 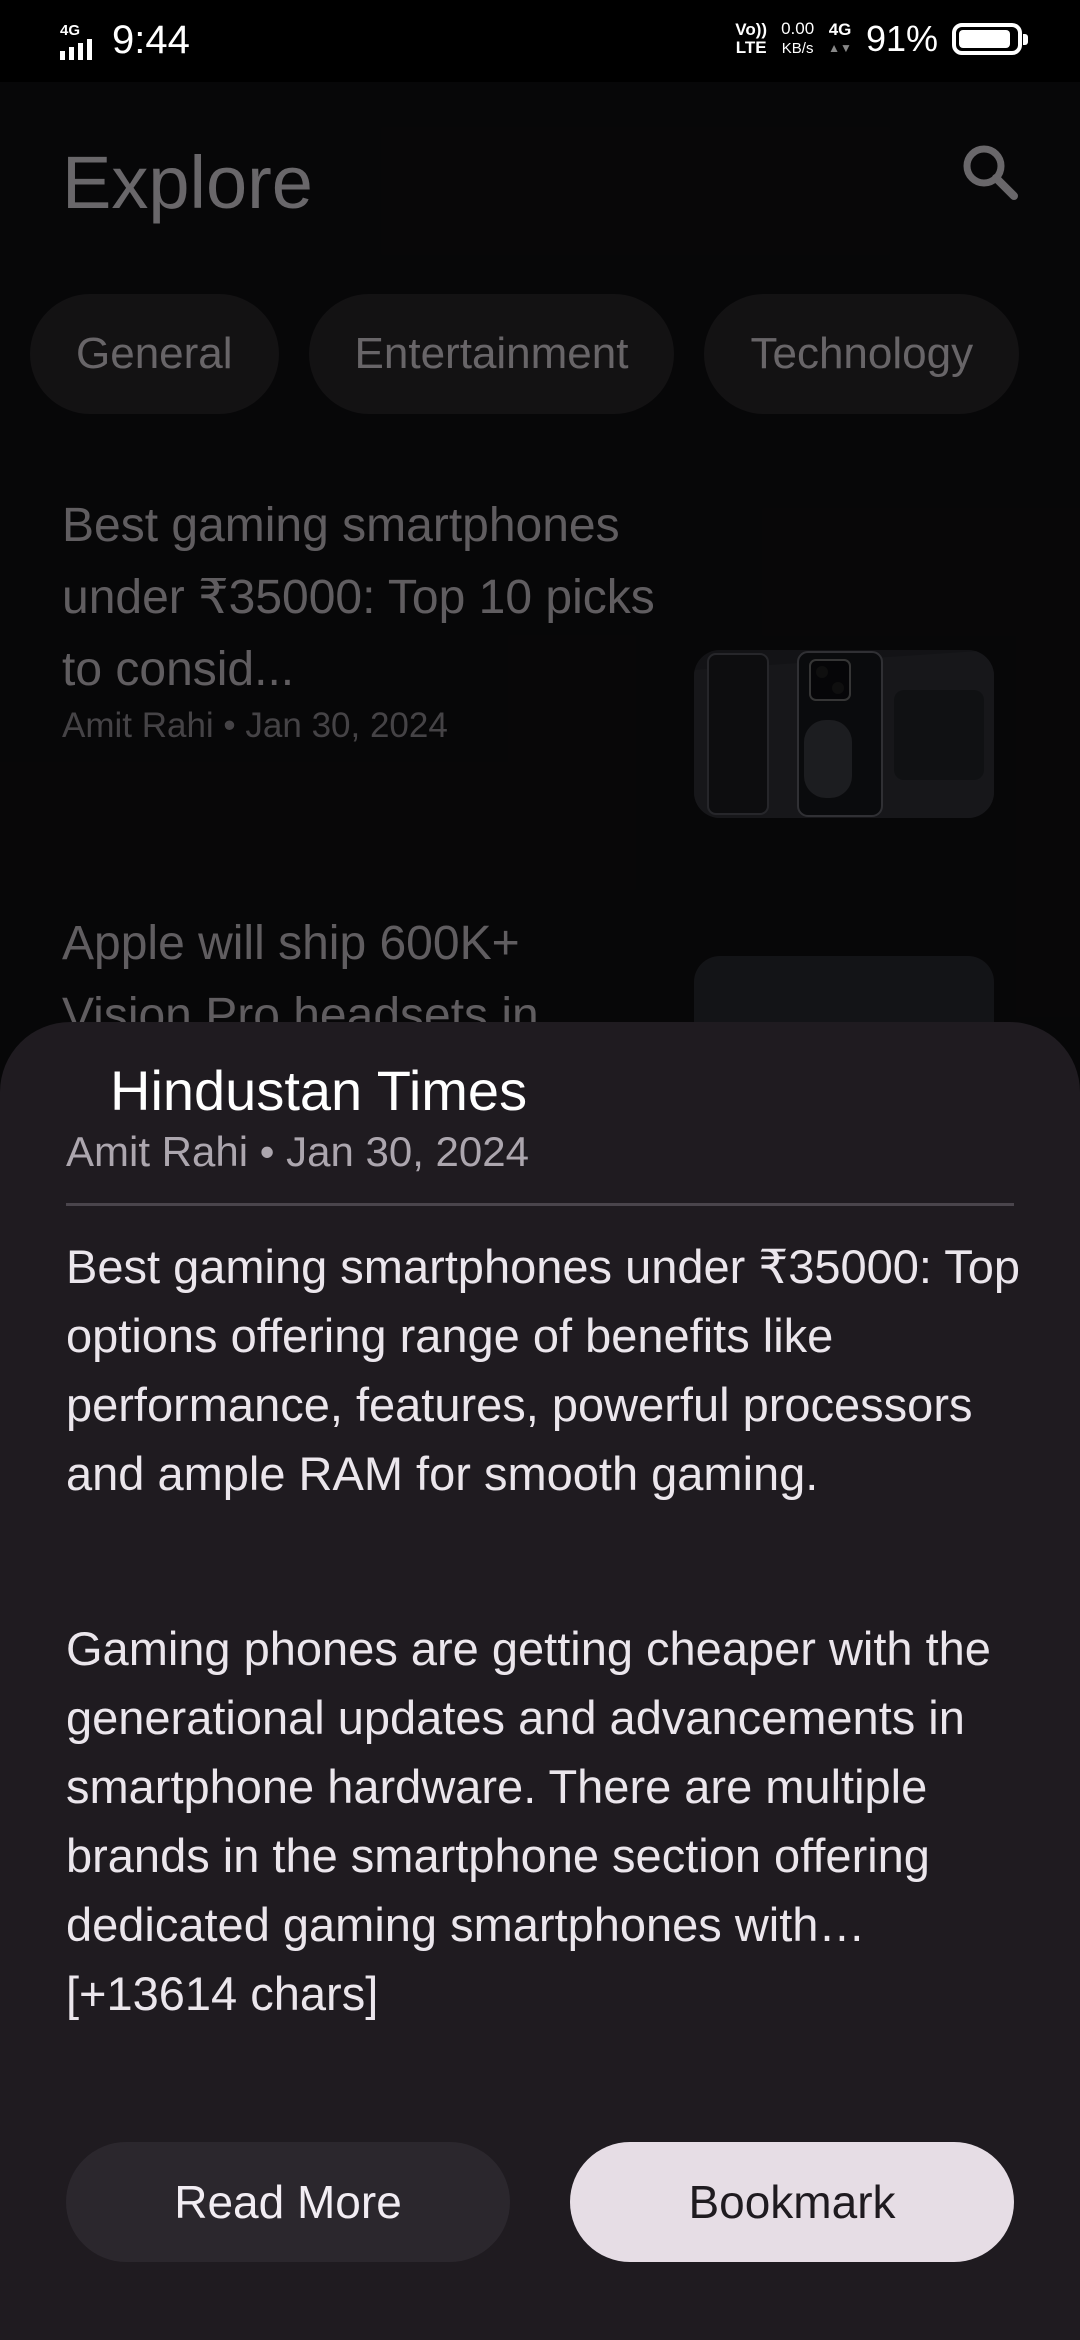 I want to click on divider, so click(x=540, y=1204).